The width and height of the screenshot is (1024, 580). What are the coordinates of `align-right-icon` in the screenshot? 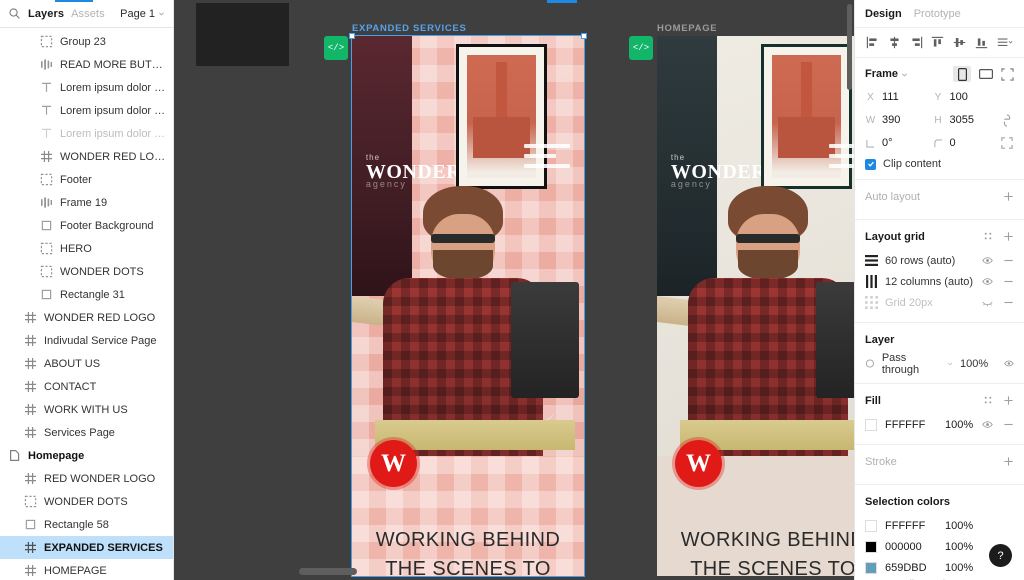 It's located at (916, 42).